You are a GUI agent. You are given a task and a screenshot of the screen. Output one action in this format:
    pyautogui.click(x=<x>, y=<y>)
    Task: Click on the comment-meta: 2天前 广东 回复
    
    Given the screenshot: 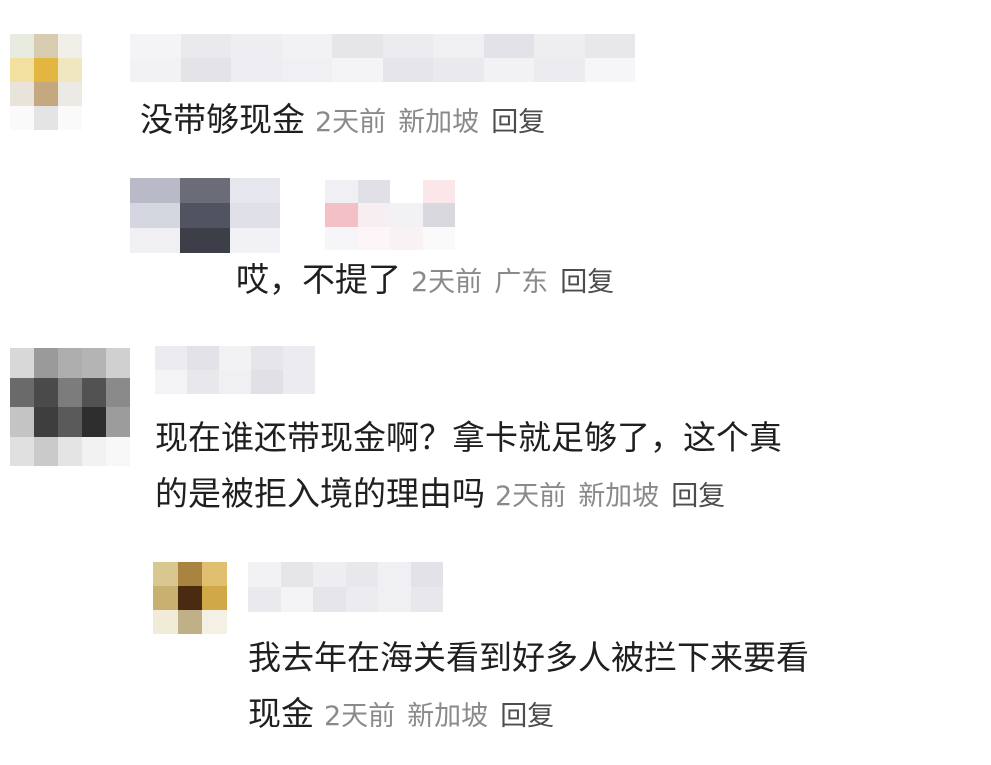 What is the action you would take?
    pyautogui.click(x=518, y=282)
    